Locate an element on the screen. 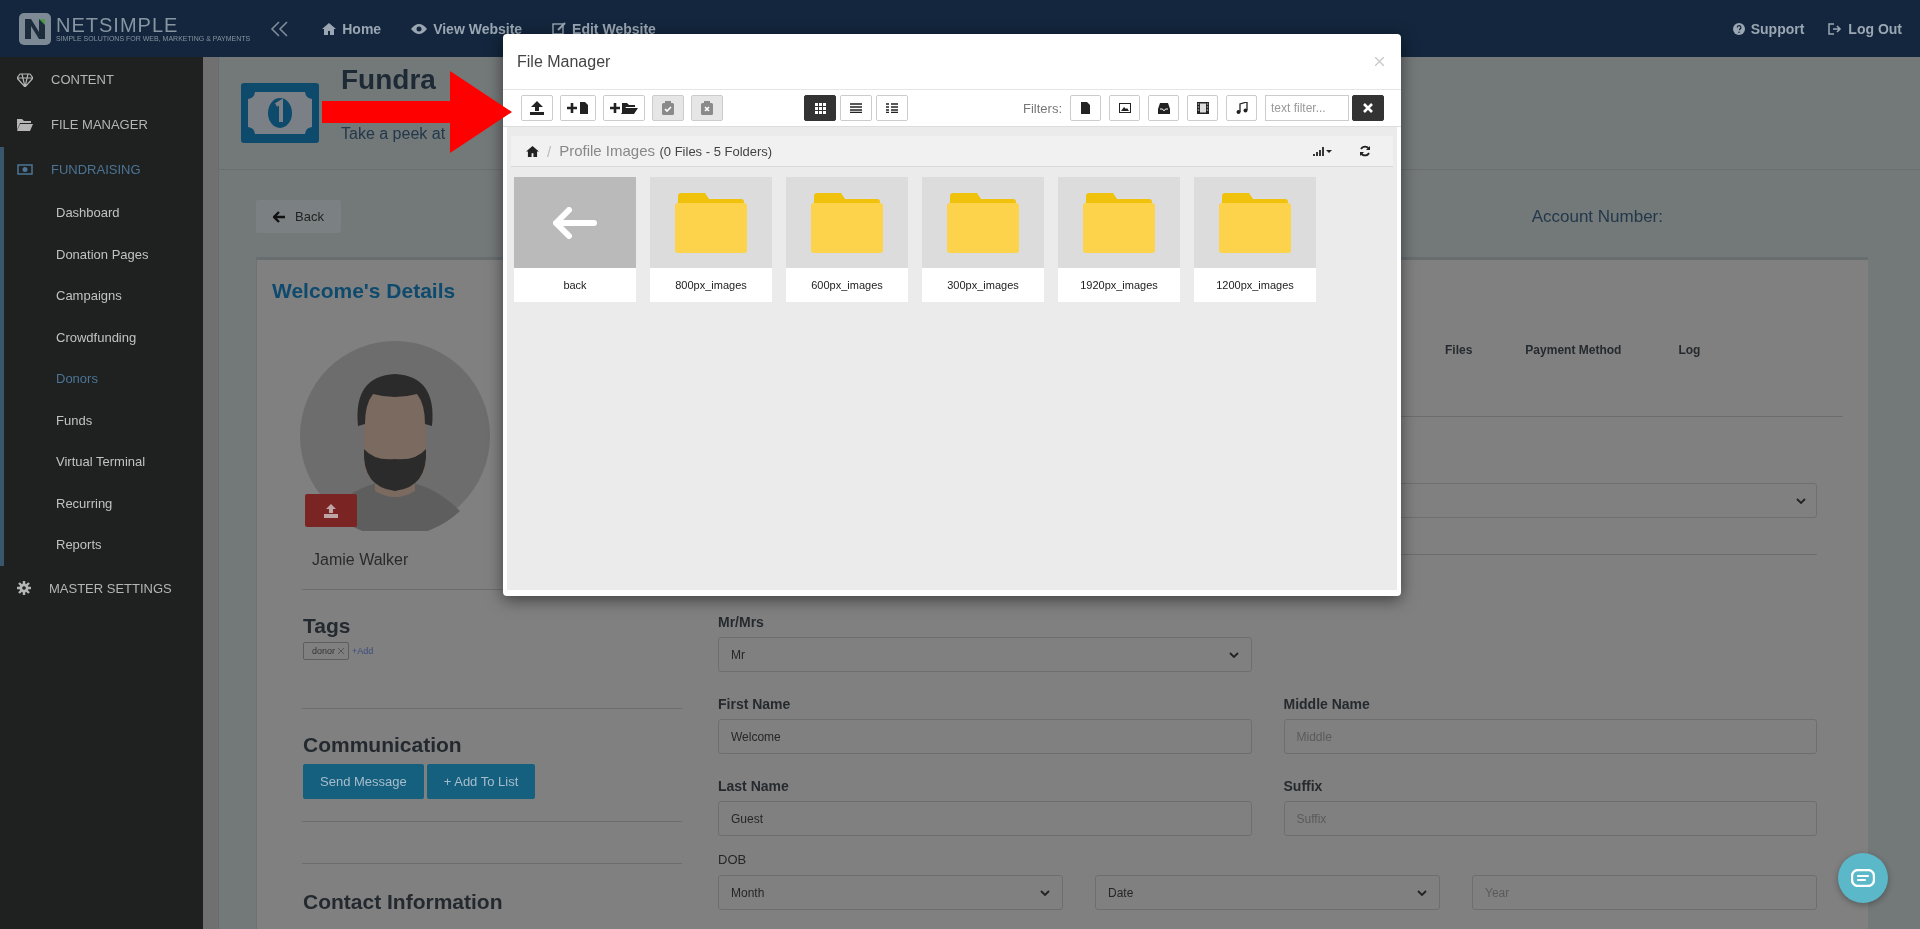 The width and height of the screenshot is (1920, 929). list-view-button is located at coordinates (856, 108).